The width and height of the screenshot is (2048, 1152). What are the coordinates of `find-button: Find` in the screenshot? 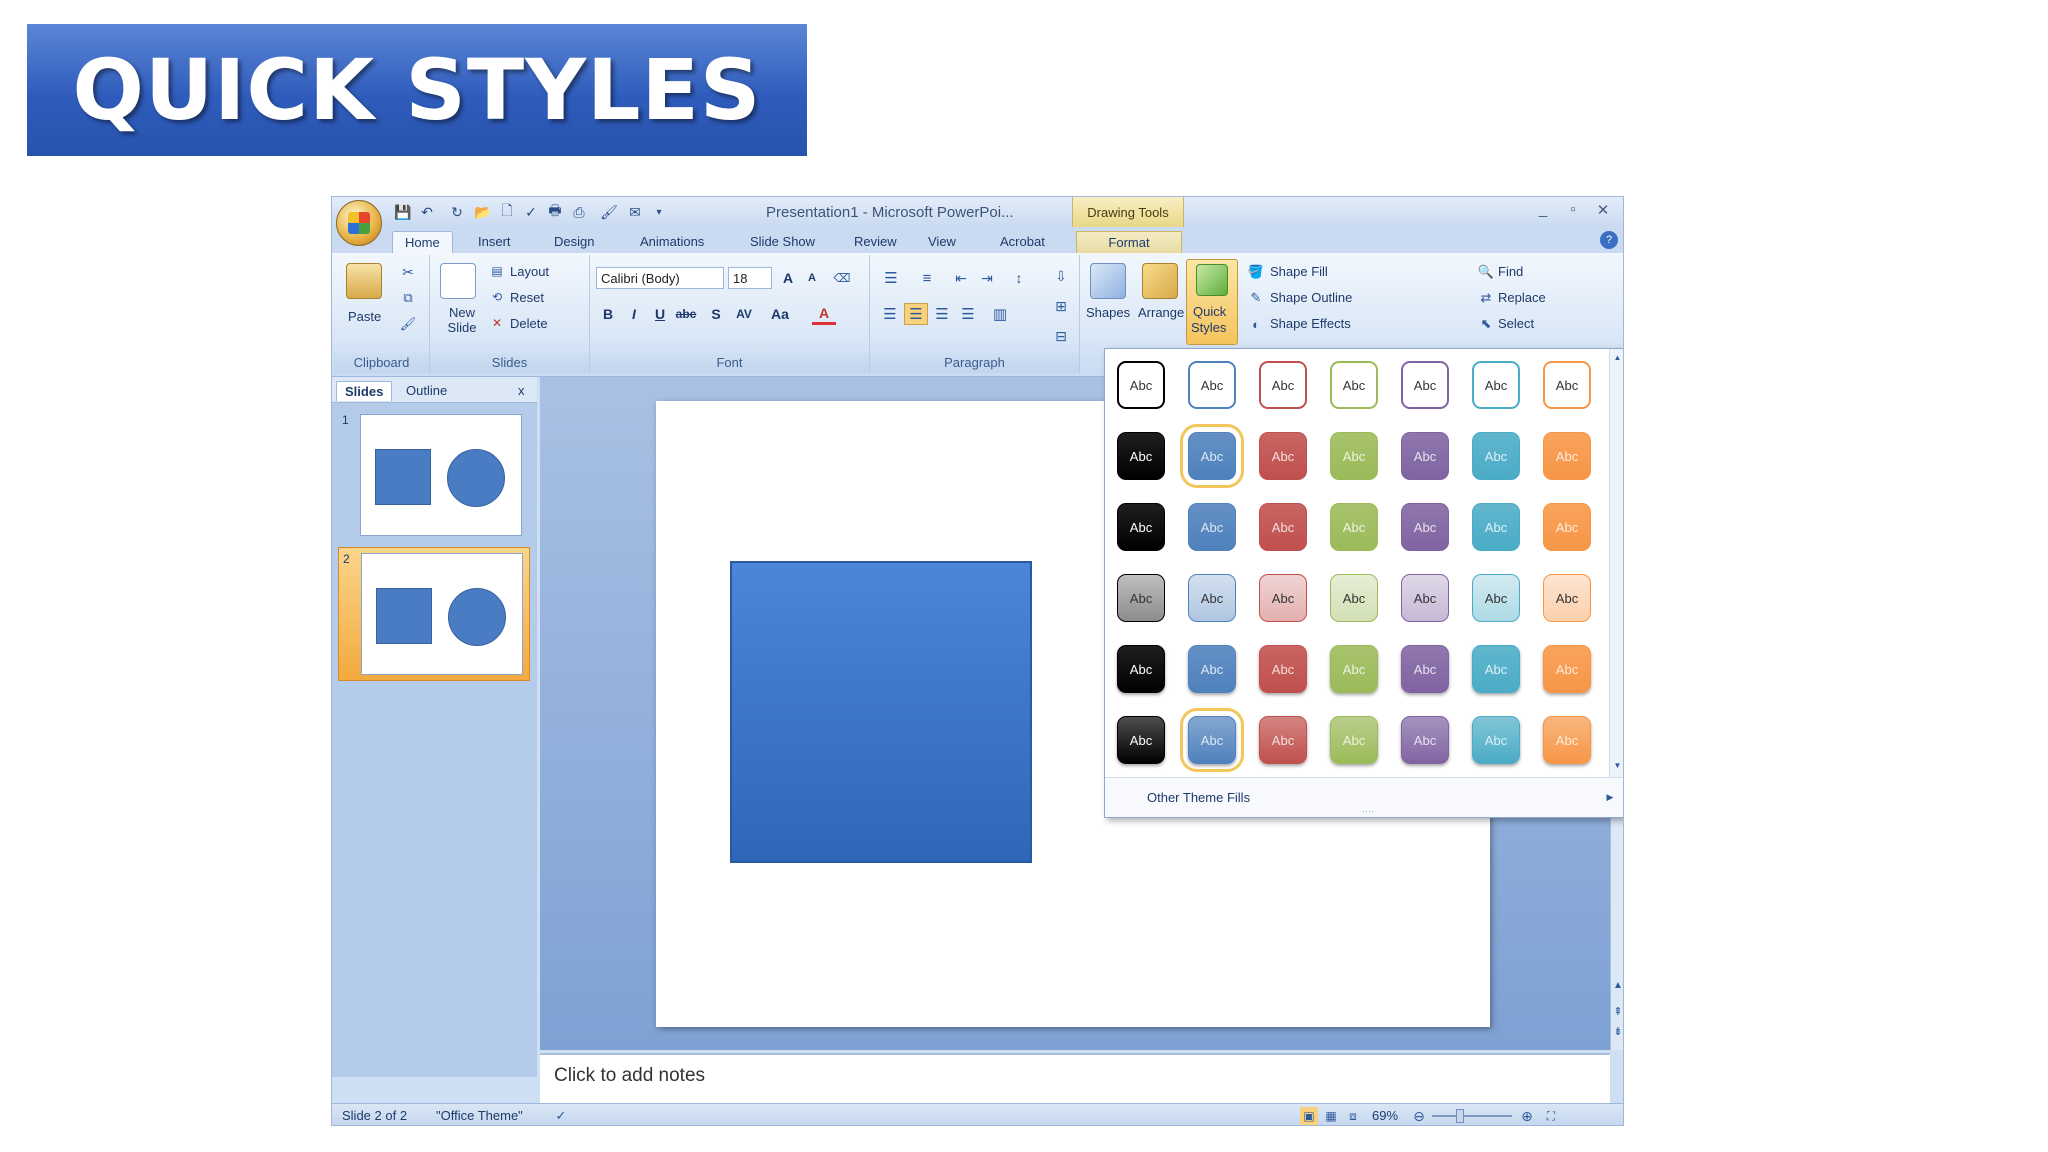 It's located at (1510, 271).